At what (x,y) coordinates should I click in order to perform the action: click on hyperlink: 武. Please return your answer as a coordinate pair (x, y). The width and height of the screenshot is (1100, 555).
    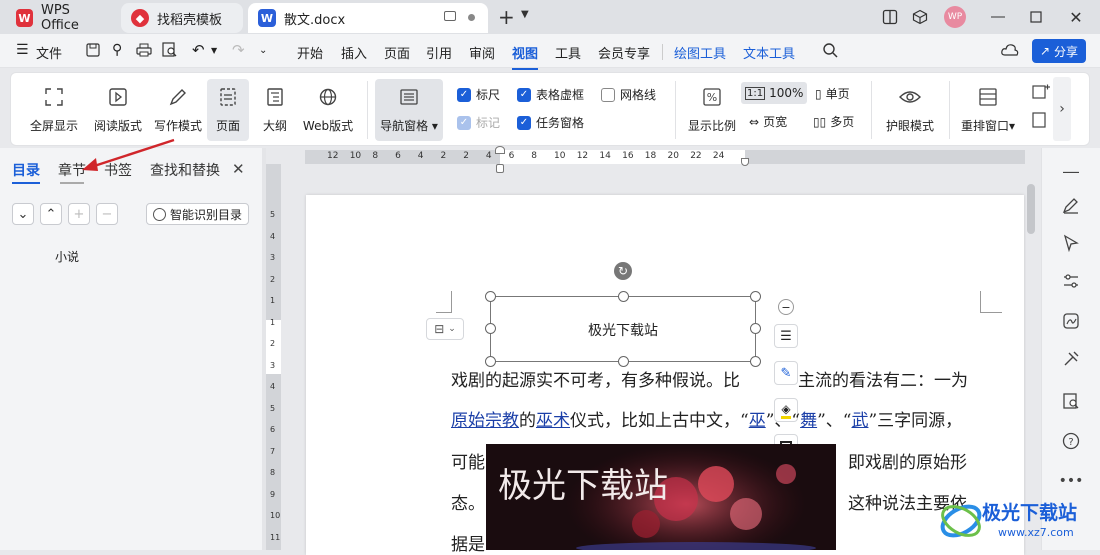
    Looking at the image, I should click on (859, 421).